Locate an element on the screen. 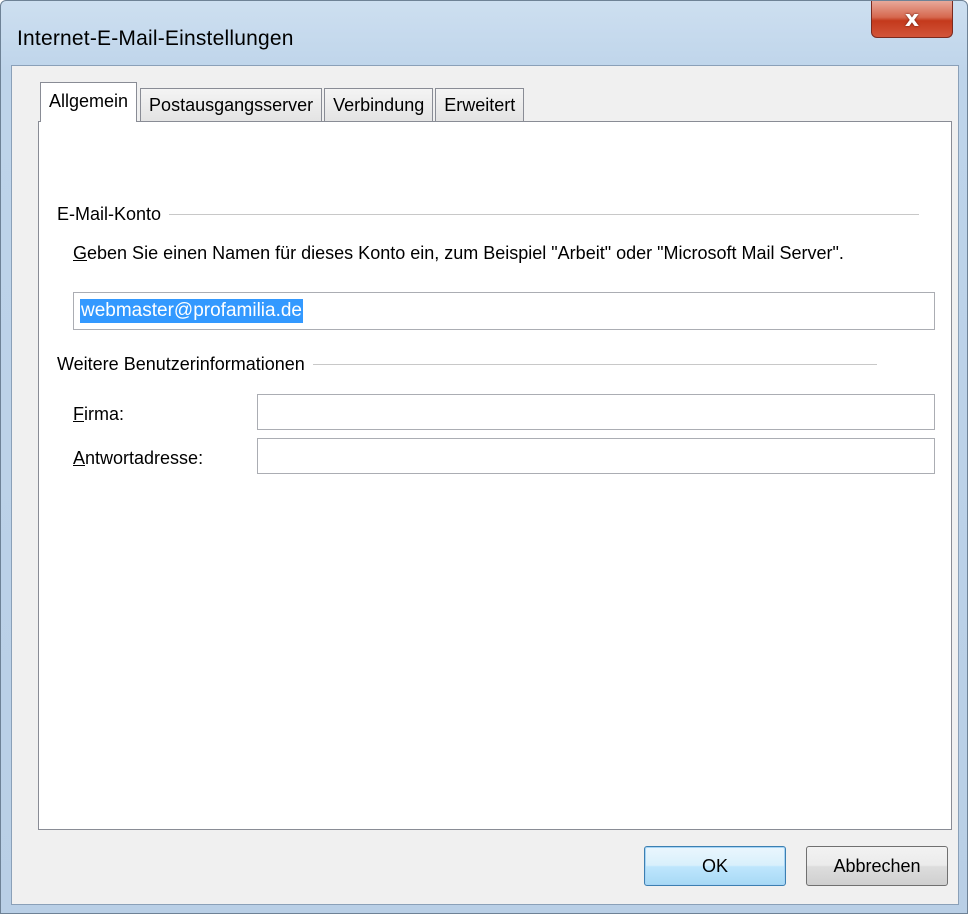 This screenshot has height=914, width=968. ok-button: OK is located at coordinates (715, 866).